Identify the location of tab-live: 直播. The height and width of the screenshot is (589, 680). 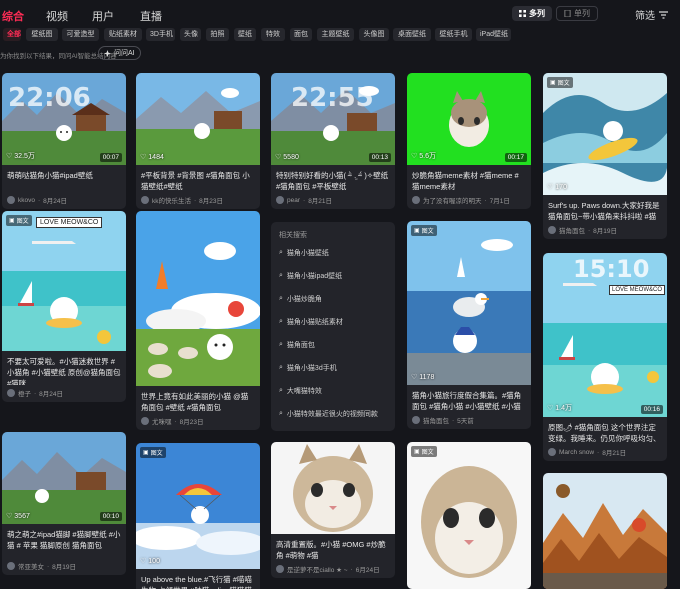
(151, 16).